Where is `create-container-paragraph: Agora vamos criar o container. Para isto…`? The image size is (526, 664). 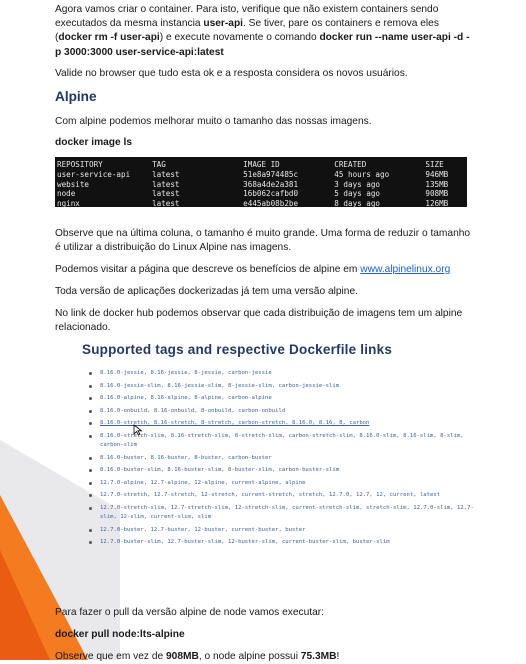 create-container-paragraph: Agora vamos criar o container. Para isto… is located at coordinates (262, 31).